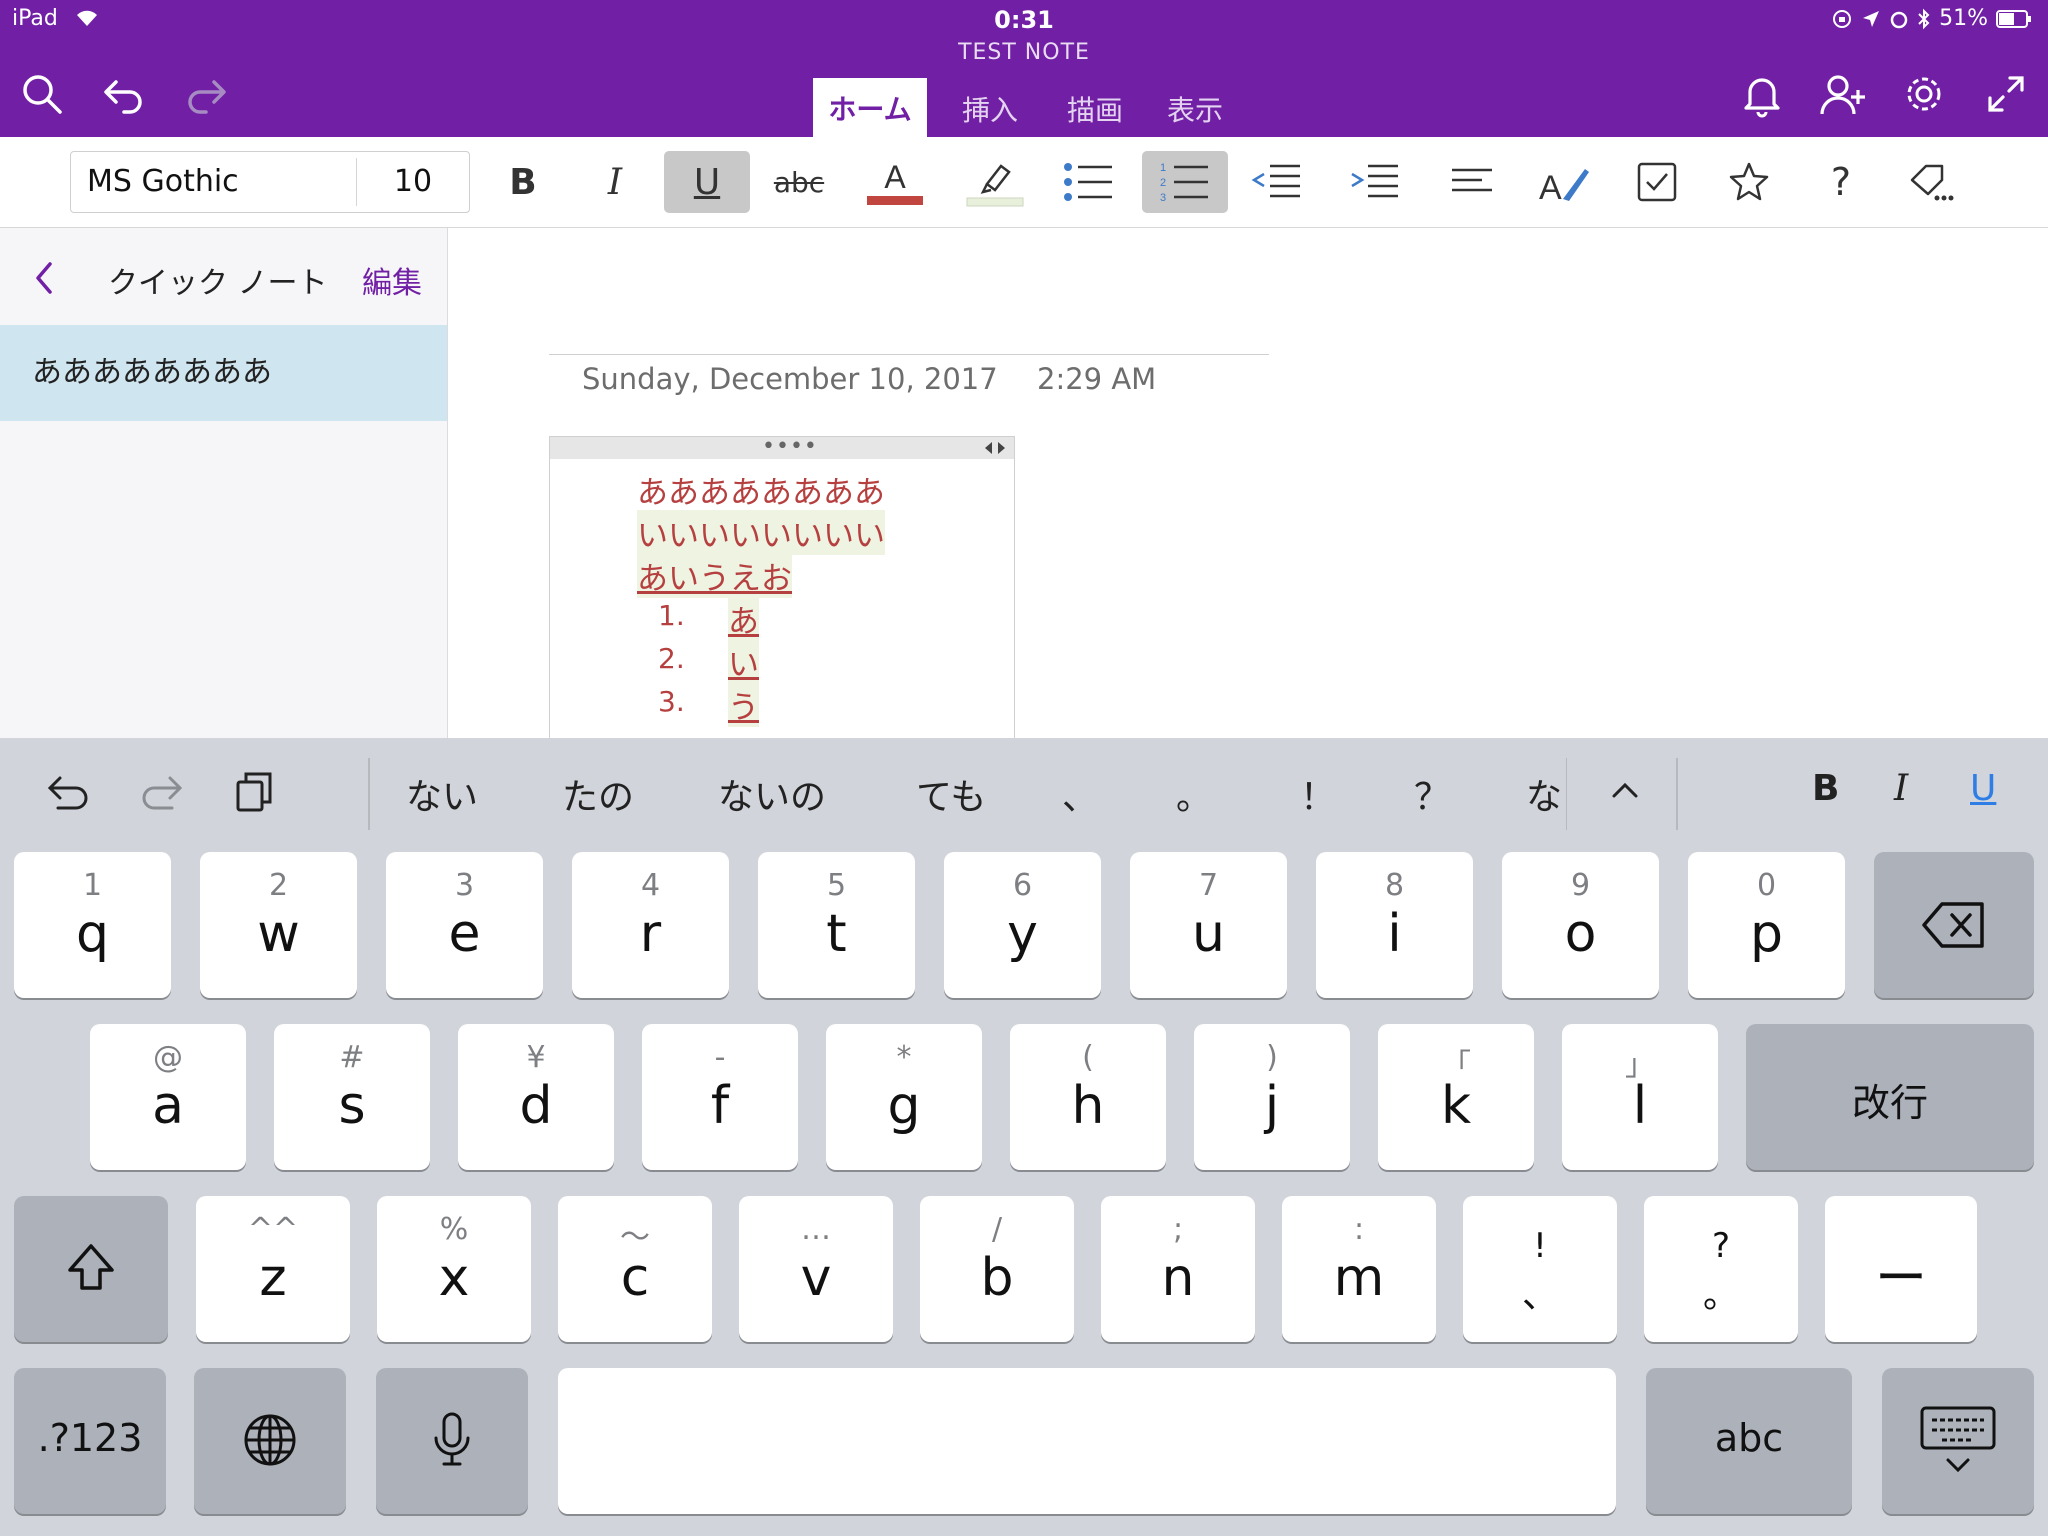 The image size is (2048, 1536). I want to click on numbers-key: .?123, so click(90, 1441).